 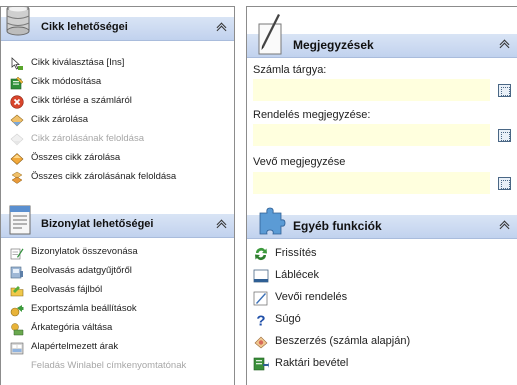 I want to click on item-label: Alapértelmezett árak, so click(x=75, y=346).